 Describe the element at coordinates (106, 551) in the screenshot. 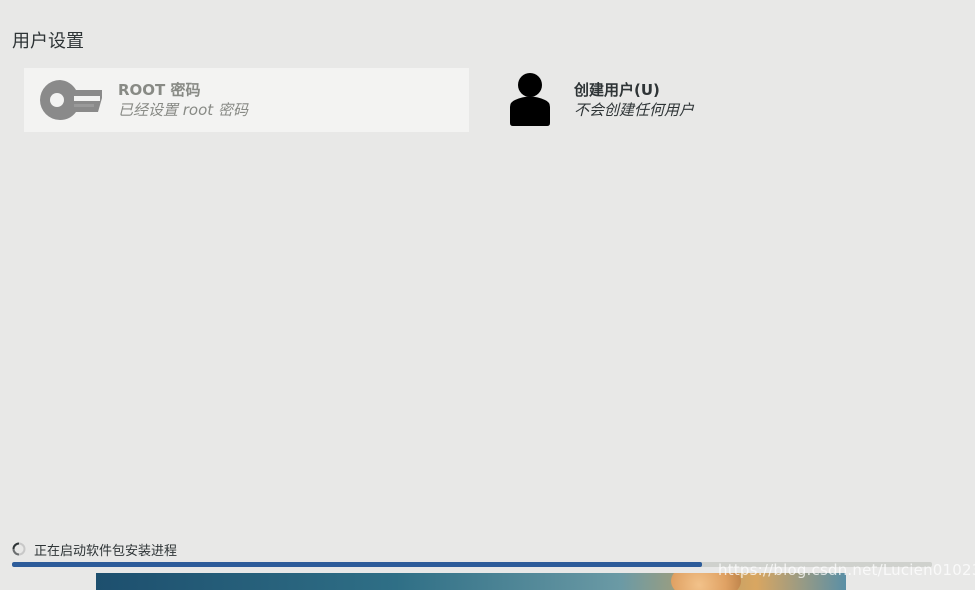

I see `progress-status-text: 正在启动软件包安装进程` at that location.